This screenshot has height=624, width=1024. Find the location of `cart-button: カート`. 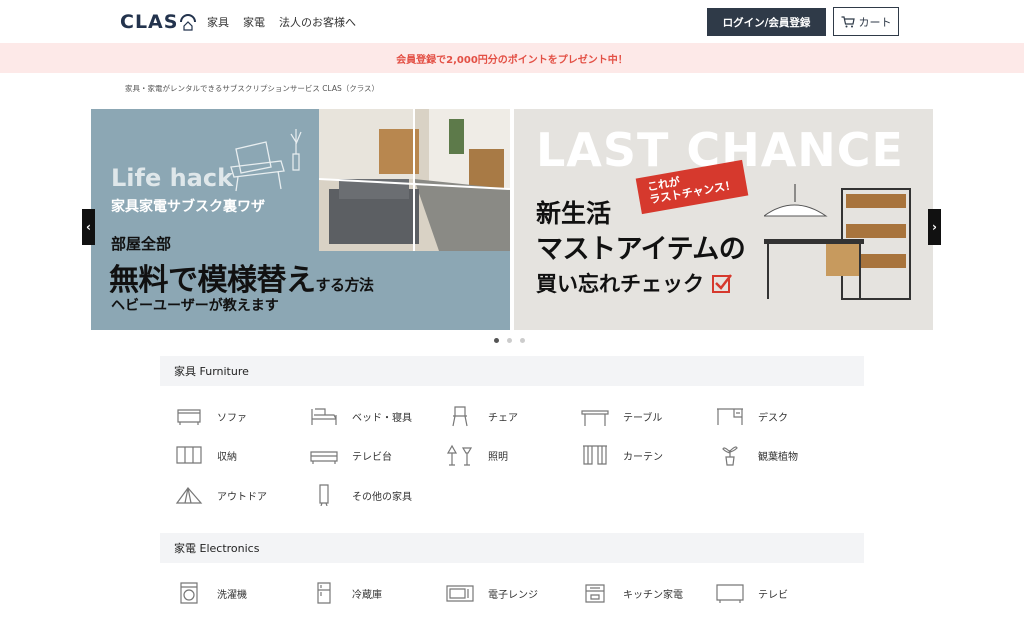

cart-button: カート is located at coordinates (866, 21).